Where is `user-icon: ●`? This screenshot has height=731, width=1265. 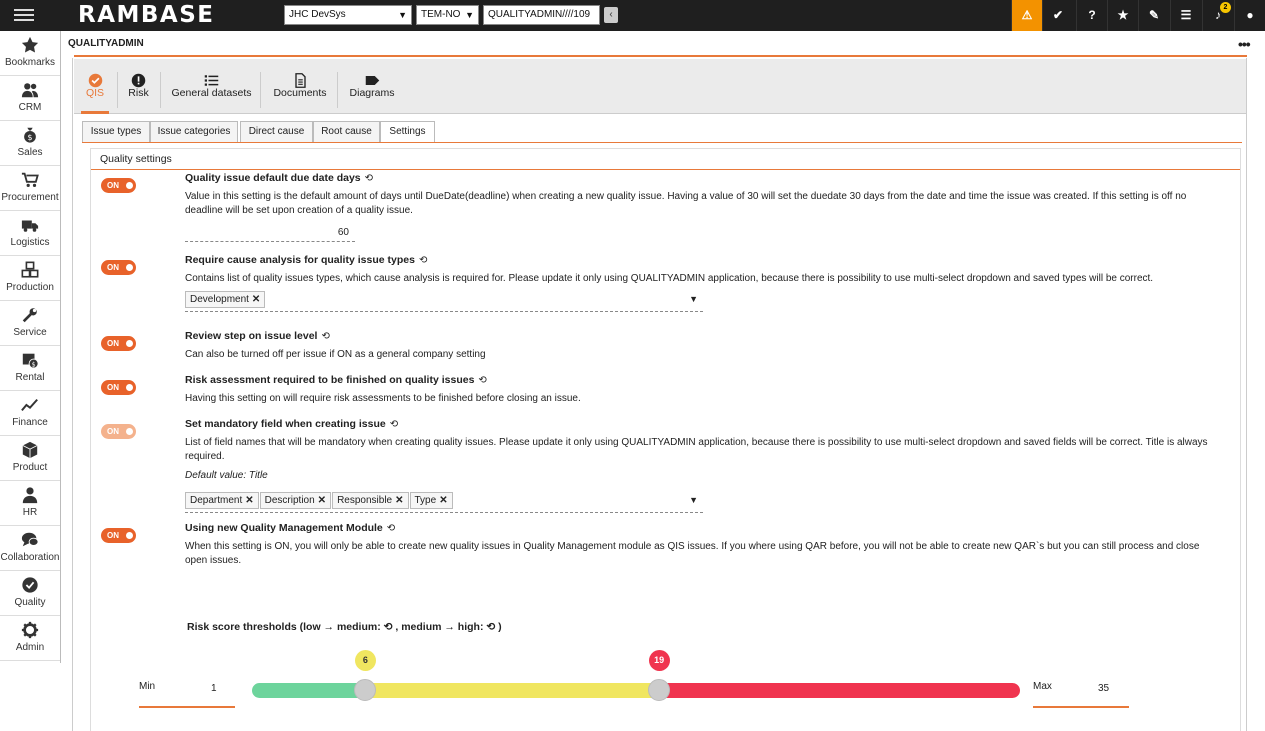
user-icon: ● is located at coordinates (1249, 15).